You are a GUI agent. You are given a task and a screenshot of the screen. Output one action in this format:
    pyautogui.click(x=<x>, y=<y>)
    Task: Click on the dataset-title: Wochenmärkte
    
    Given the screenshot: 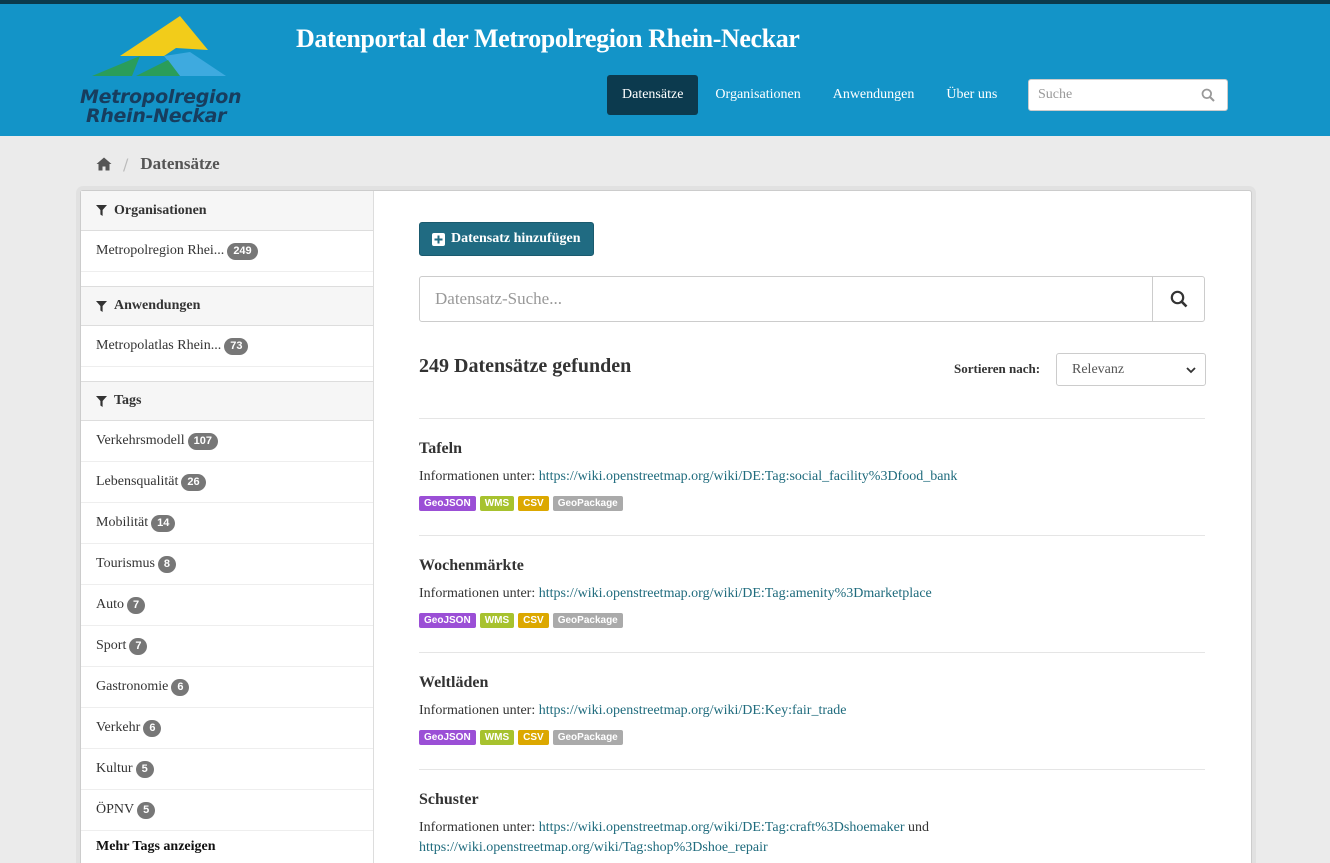 What is the action you would take?
    pyautogui.click(x=812, y=566)
    